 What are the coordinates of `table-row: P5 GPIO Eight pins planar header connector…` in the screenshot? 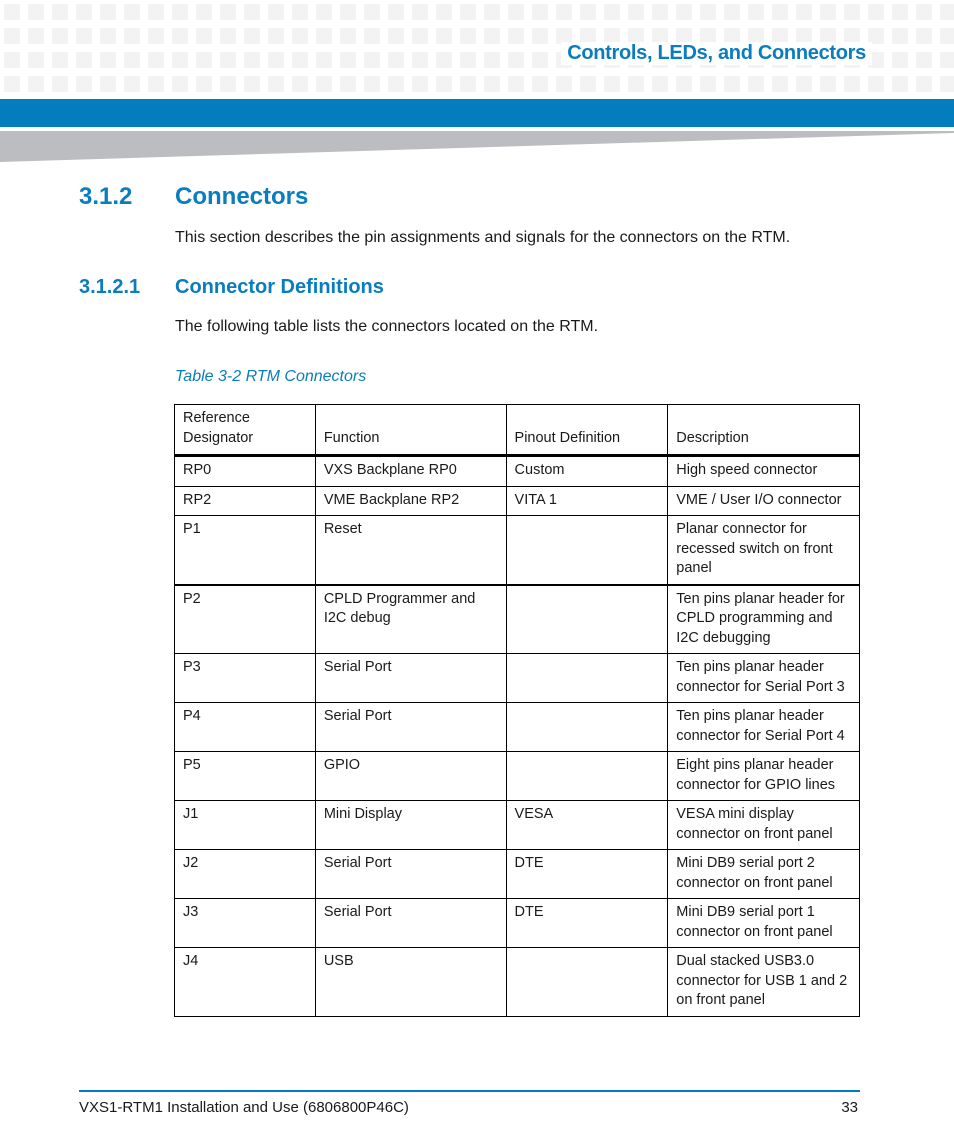 It's located at (517, 776).